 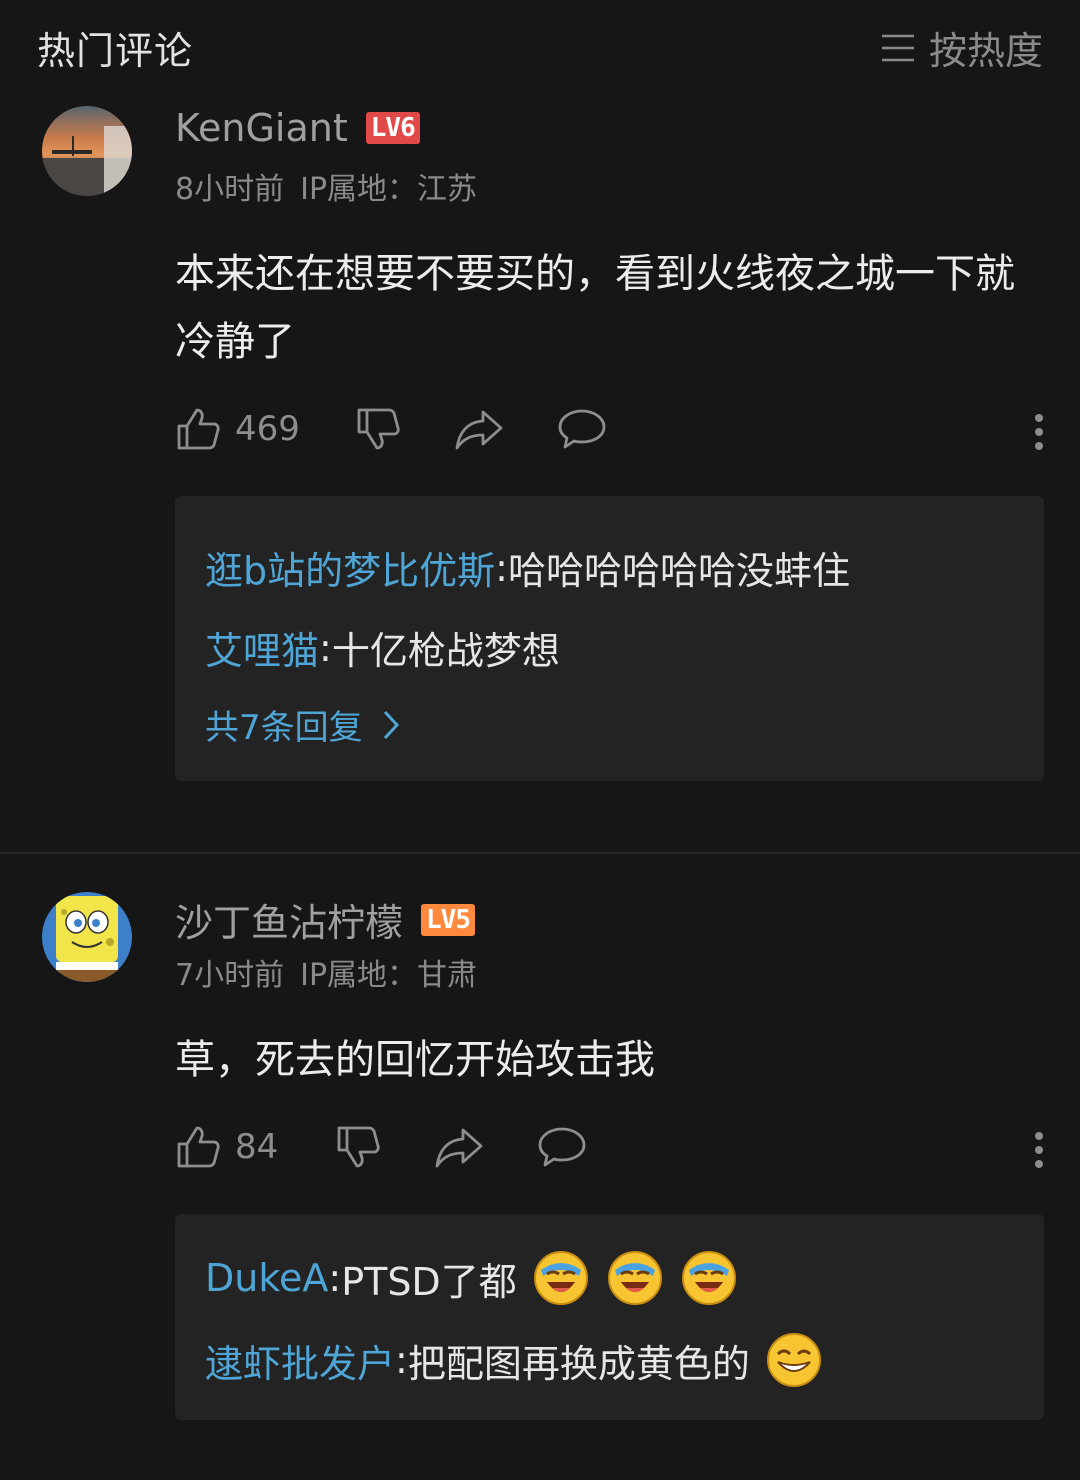 What do you see at coordinates (448, 919) in the screenshot?
I see `level-badge: LV5` at bounding box center [448, 919].